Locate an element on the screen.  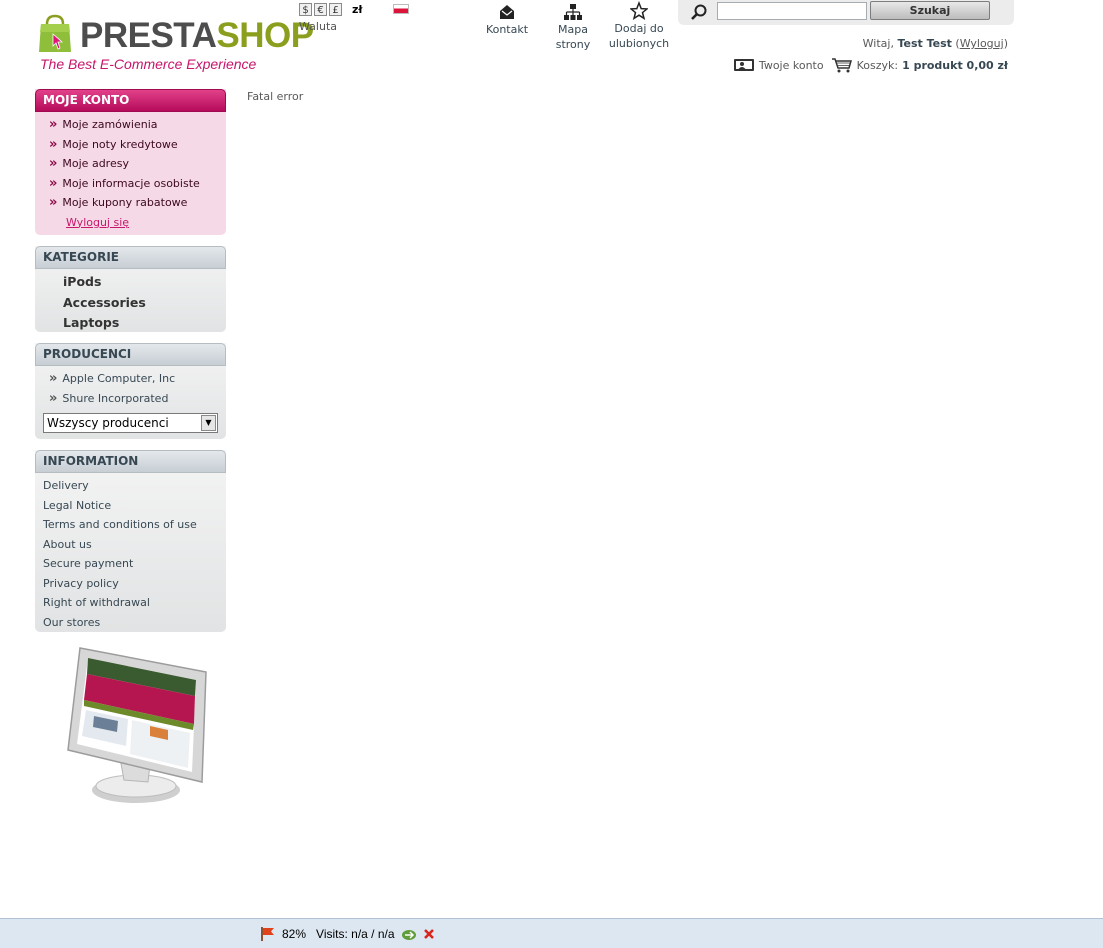
info-our-stores-link: Our stores is located at coordinates (130, 623).